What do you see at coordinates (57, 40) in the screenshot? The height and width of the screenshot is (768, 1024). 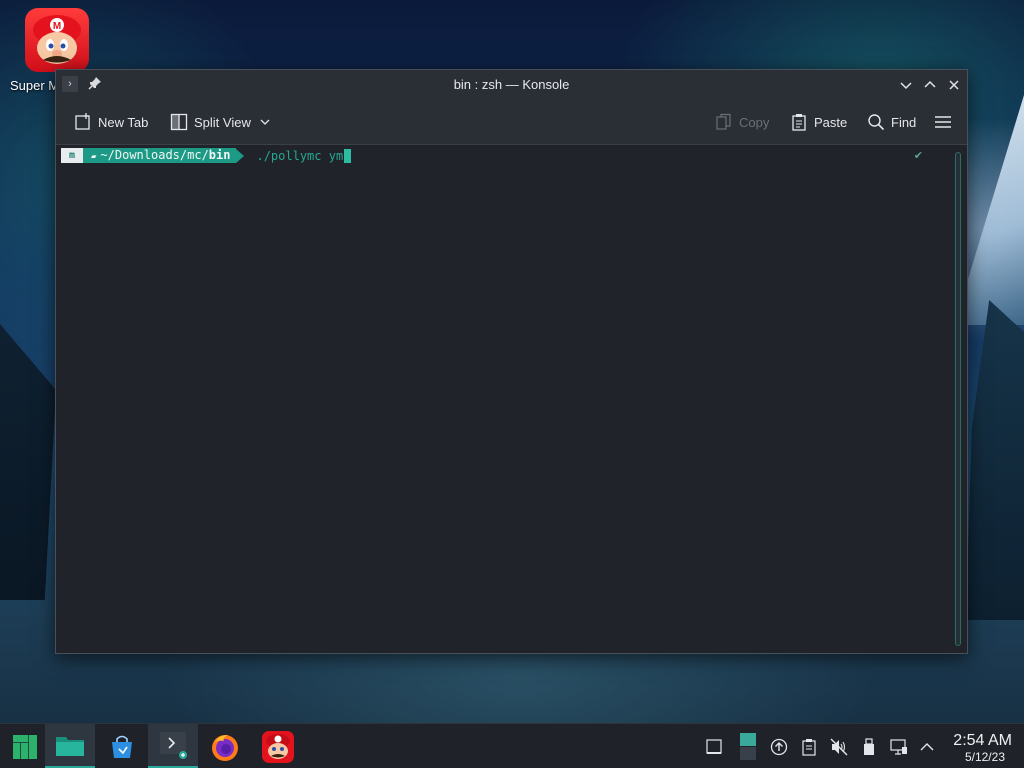 I see `mario-icon: M` at bounding box center [57, 40].